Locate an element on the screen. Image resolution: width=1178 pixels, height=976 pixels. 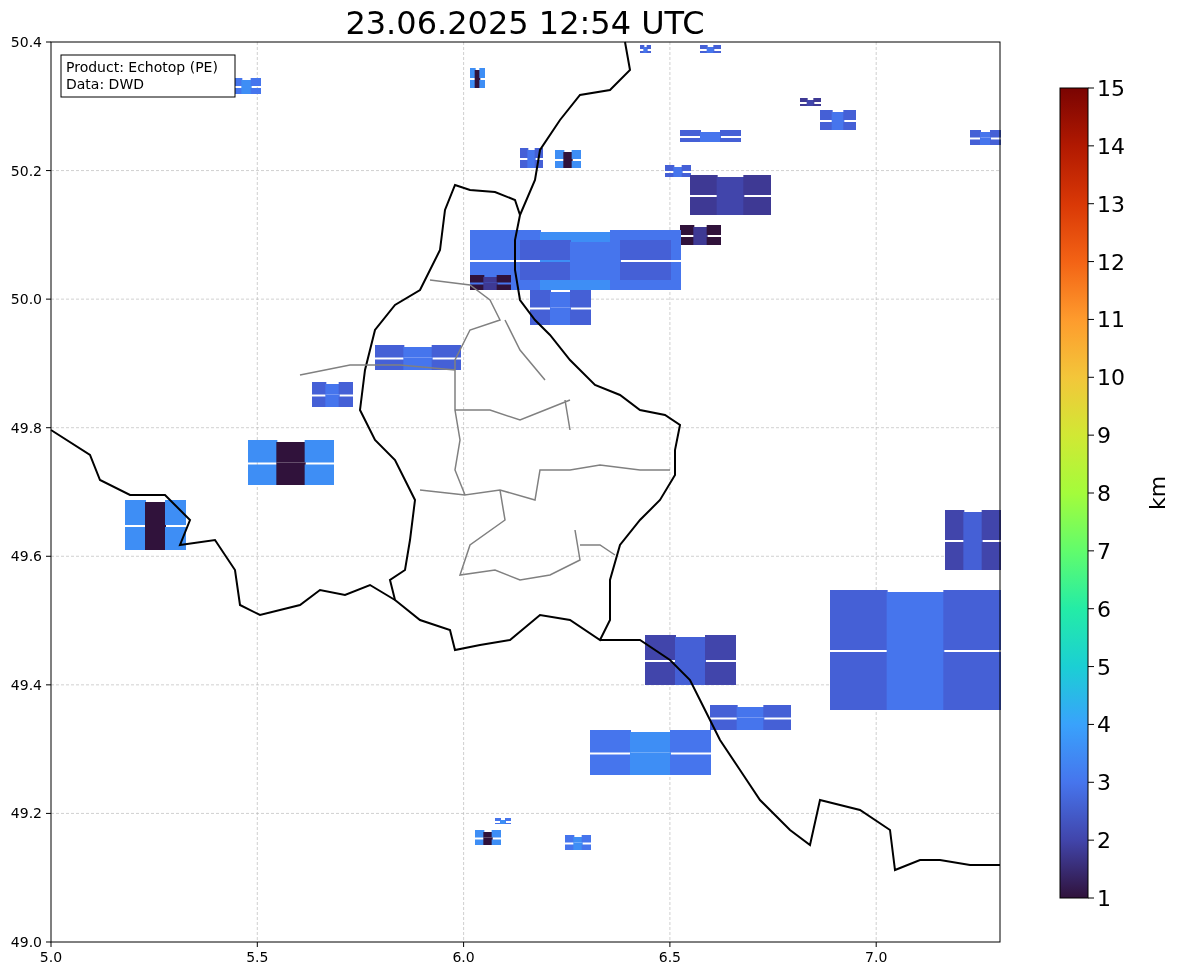
colorbar-tick-label: 7 is located at coordinates (1104, 551).